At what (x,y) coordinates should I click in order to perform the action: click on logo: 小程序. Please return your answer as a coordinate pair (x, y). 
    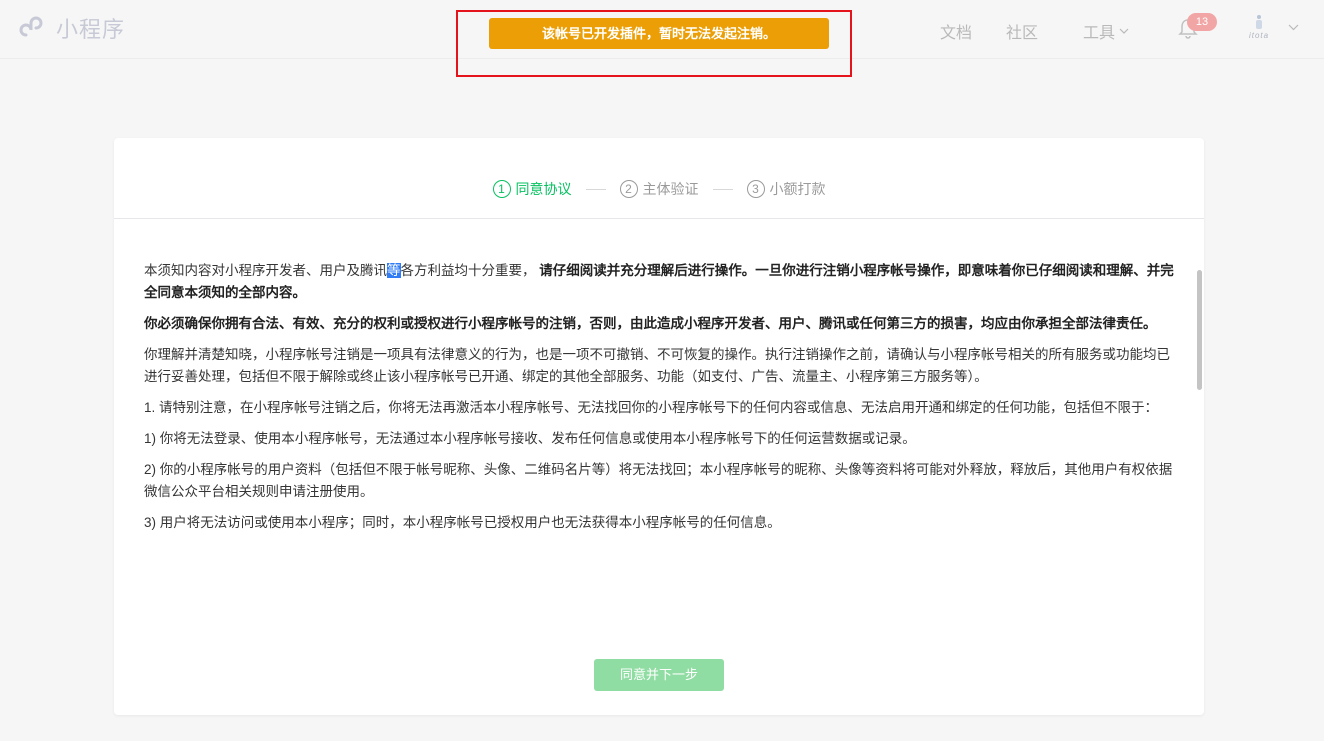
    Looking at the image, I should click on (71, 28).